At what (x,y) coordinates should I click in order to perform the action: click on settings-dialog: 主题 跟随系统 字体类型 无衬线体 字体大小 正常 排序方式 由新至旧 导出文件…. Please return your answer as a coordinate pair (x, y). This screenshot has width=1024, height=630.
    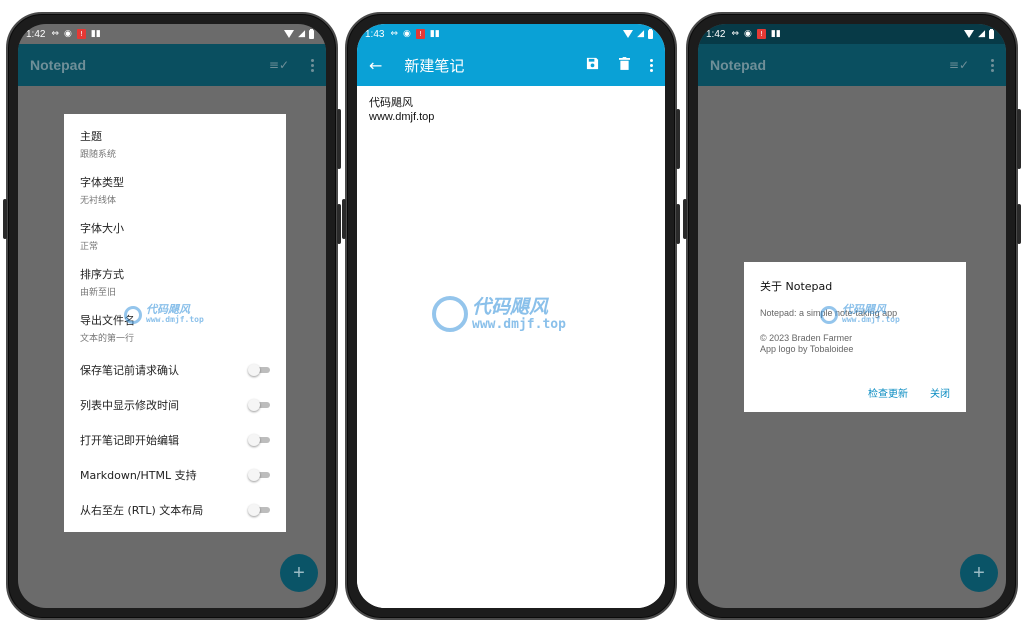
    Looking at the image, I should click on (175, 323).